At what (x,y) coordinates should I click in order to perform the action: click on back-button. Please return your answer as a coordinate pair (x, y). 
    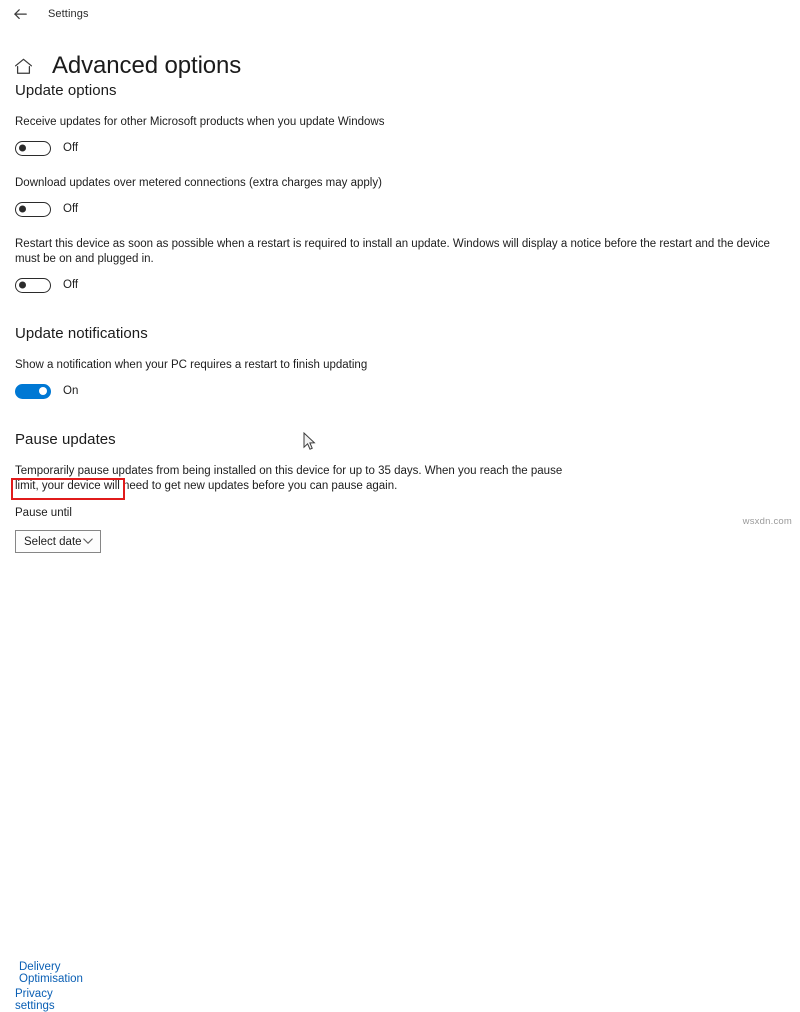
    Looking at the image, I should click on (20, 14).